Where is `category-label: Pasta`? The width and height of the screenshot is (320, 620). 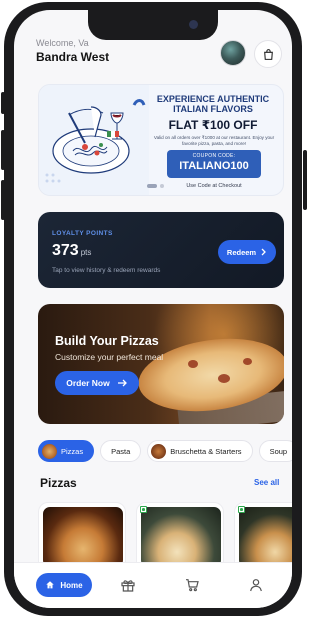 category-label: Pasta is located at coordinates (121, 451).